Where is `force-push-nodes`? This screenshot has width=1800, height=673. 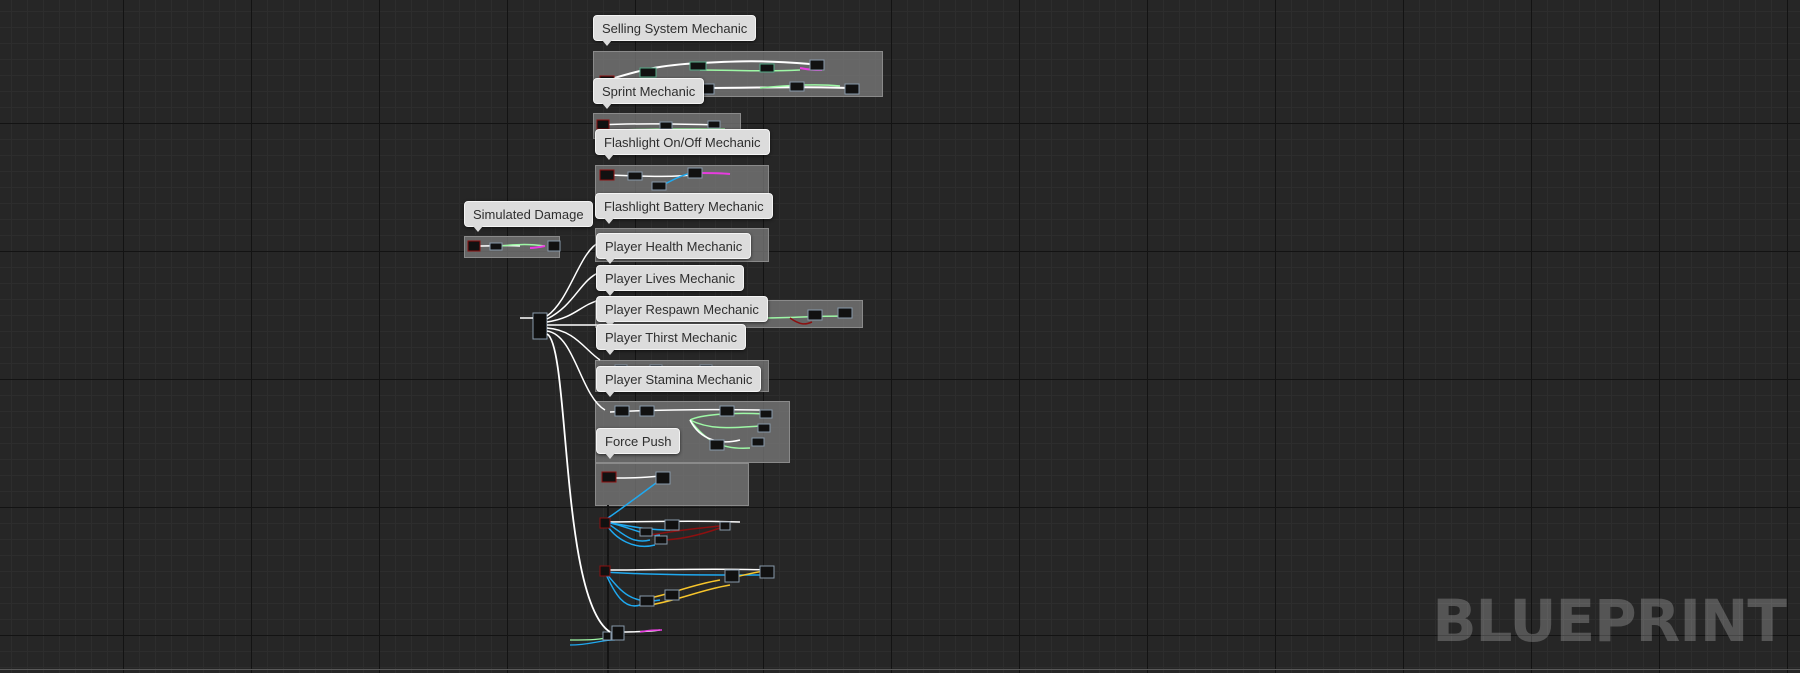 force-push-nodes is located at coordinates (636, 496).